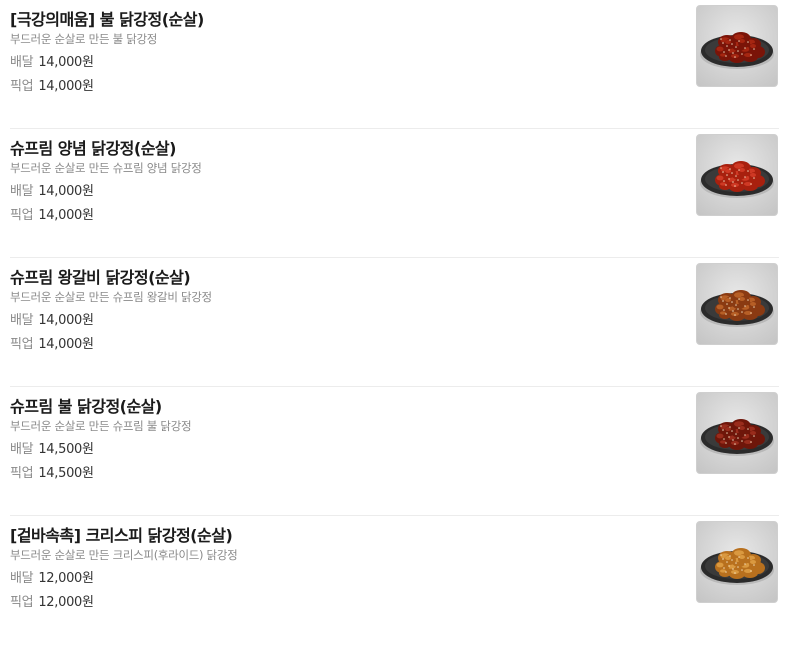  Describe the element at coordinates (101, 426) in the screenshot. I see `item-description: 부드러운 순살로 만든 슈프림 불 닭강정` at that location.